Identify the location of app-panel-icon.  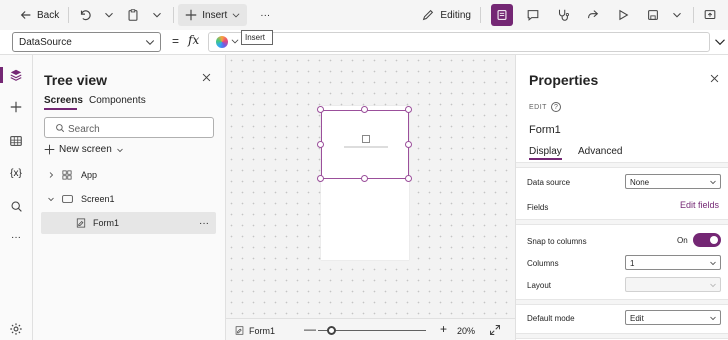
(502, 15).